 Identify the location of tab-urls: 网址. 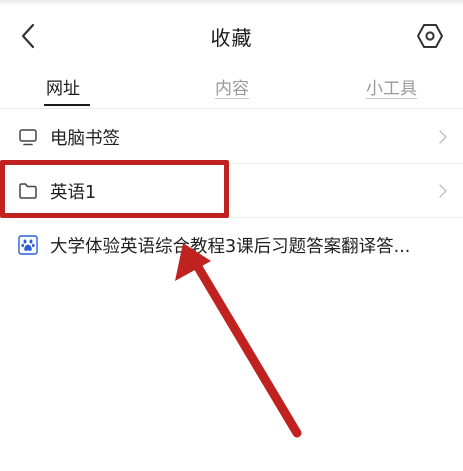
(63, 86).